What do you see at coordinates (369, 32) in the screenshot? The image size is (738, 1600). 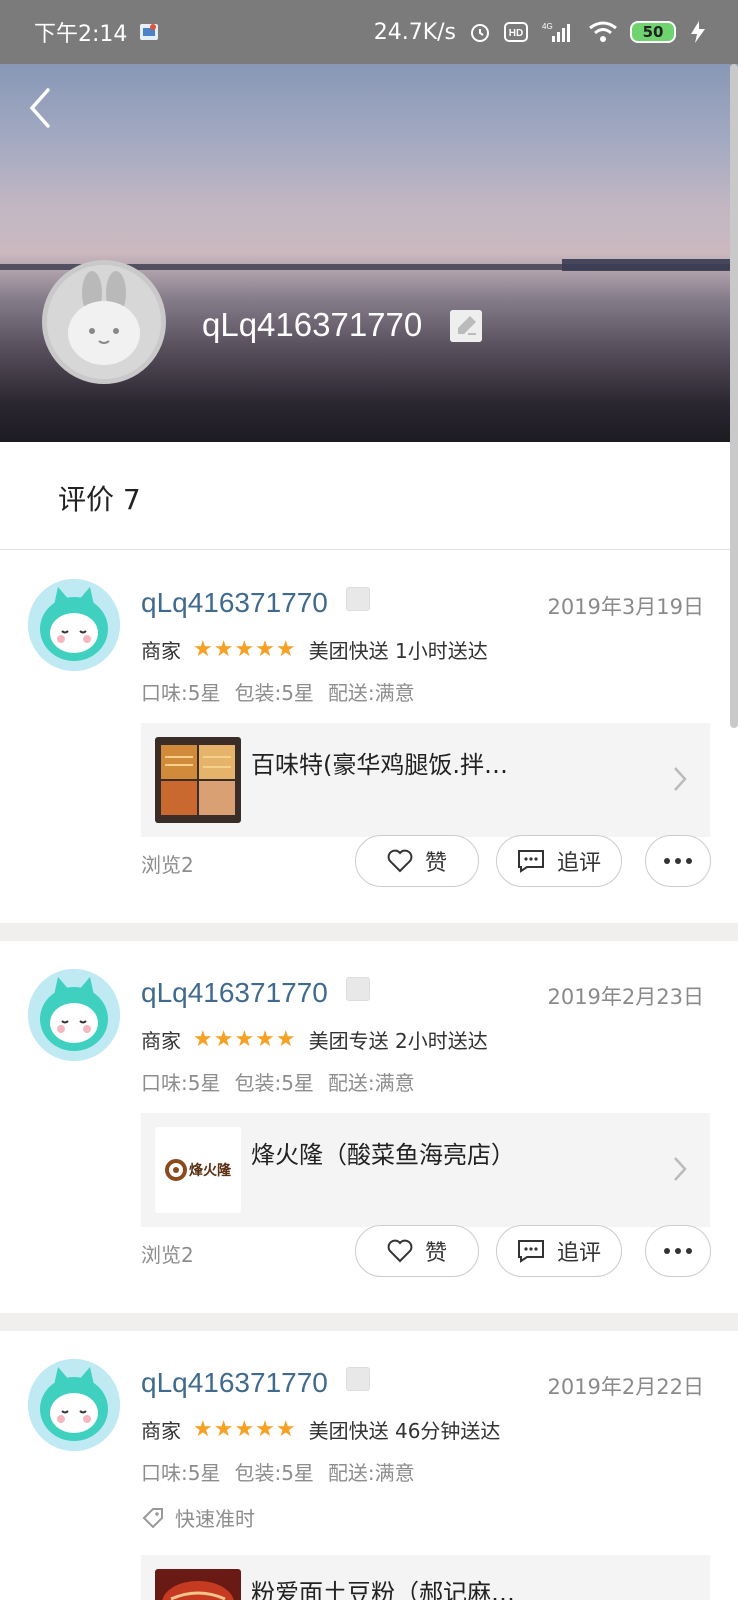 I see `status-bar: 下午2:14 24.7K/s HD 4G 50` at bounding box center [369, 32].